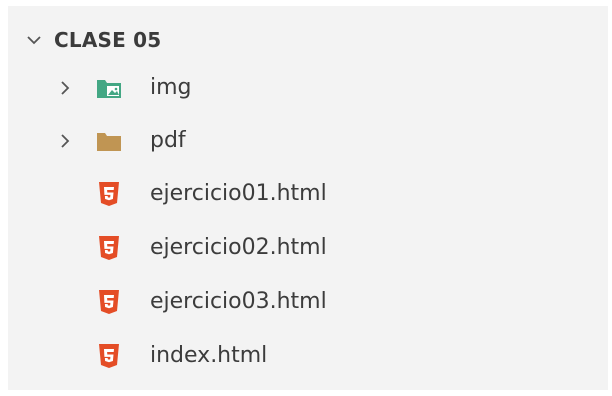  Describe the element at coordinates (238, 193) in the screenshot. I see `tree-item-label: ejercicio01.html` at that location.